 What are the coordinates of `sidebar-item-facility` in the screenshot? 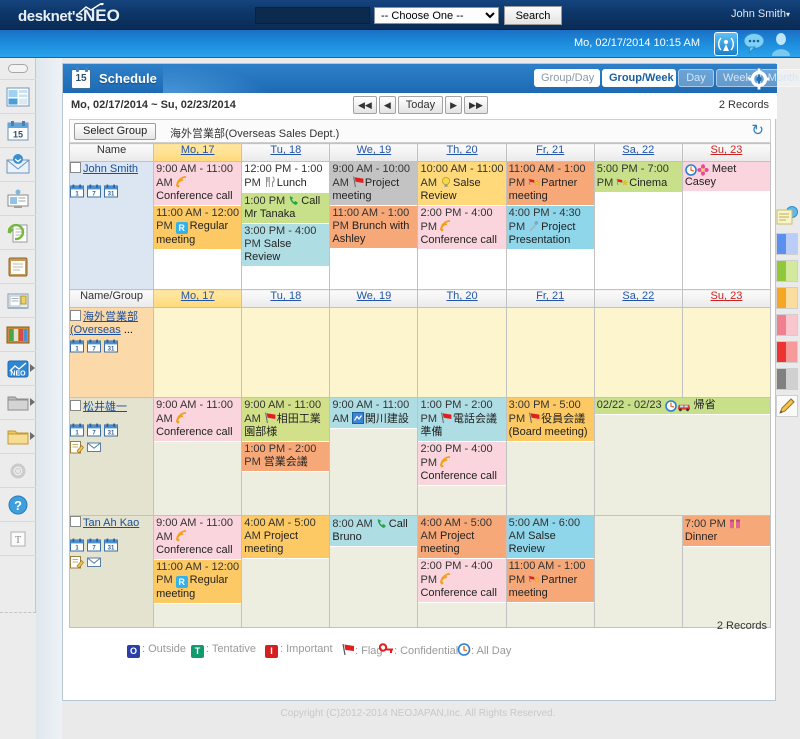 It's located at (18, 199).